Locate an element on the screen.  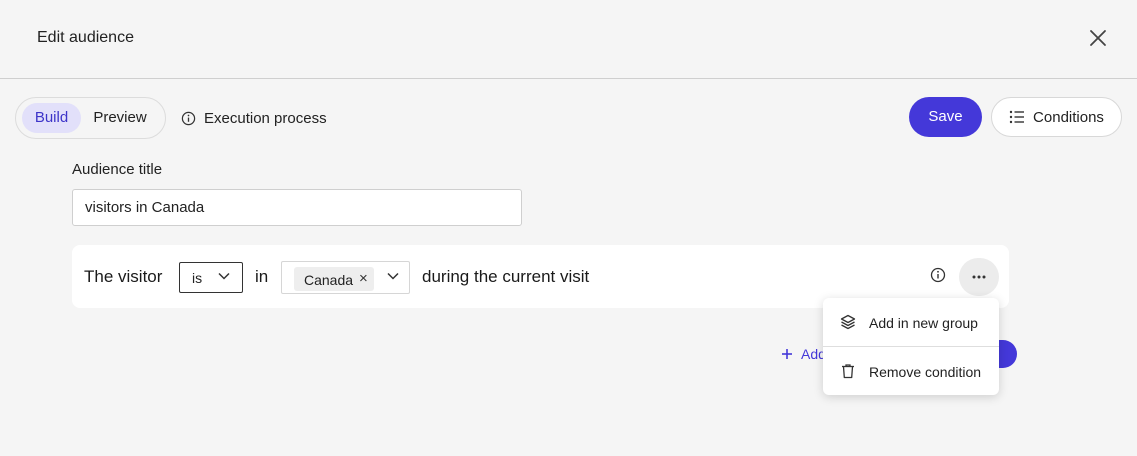
plus-icon is located at coordinates (787, 354).